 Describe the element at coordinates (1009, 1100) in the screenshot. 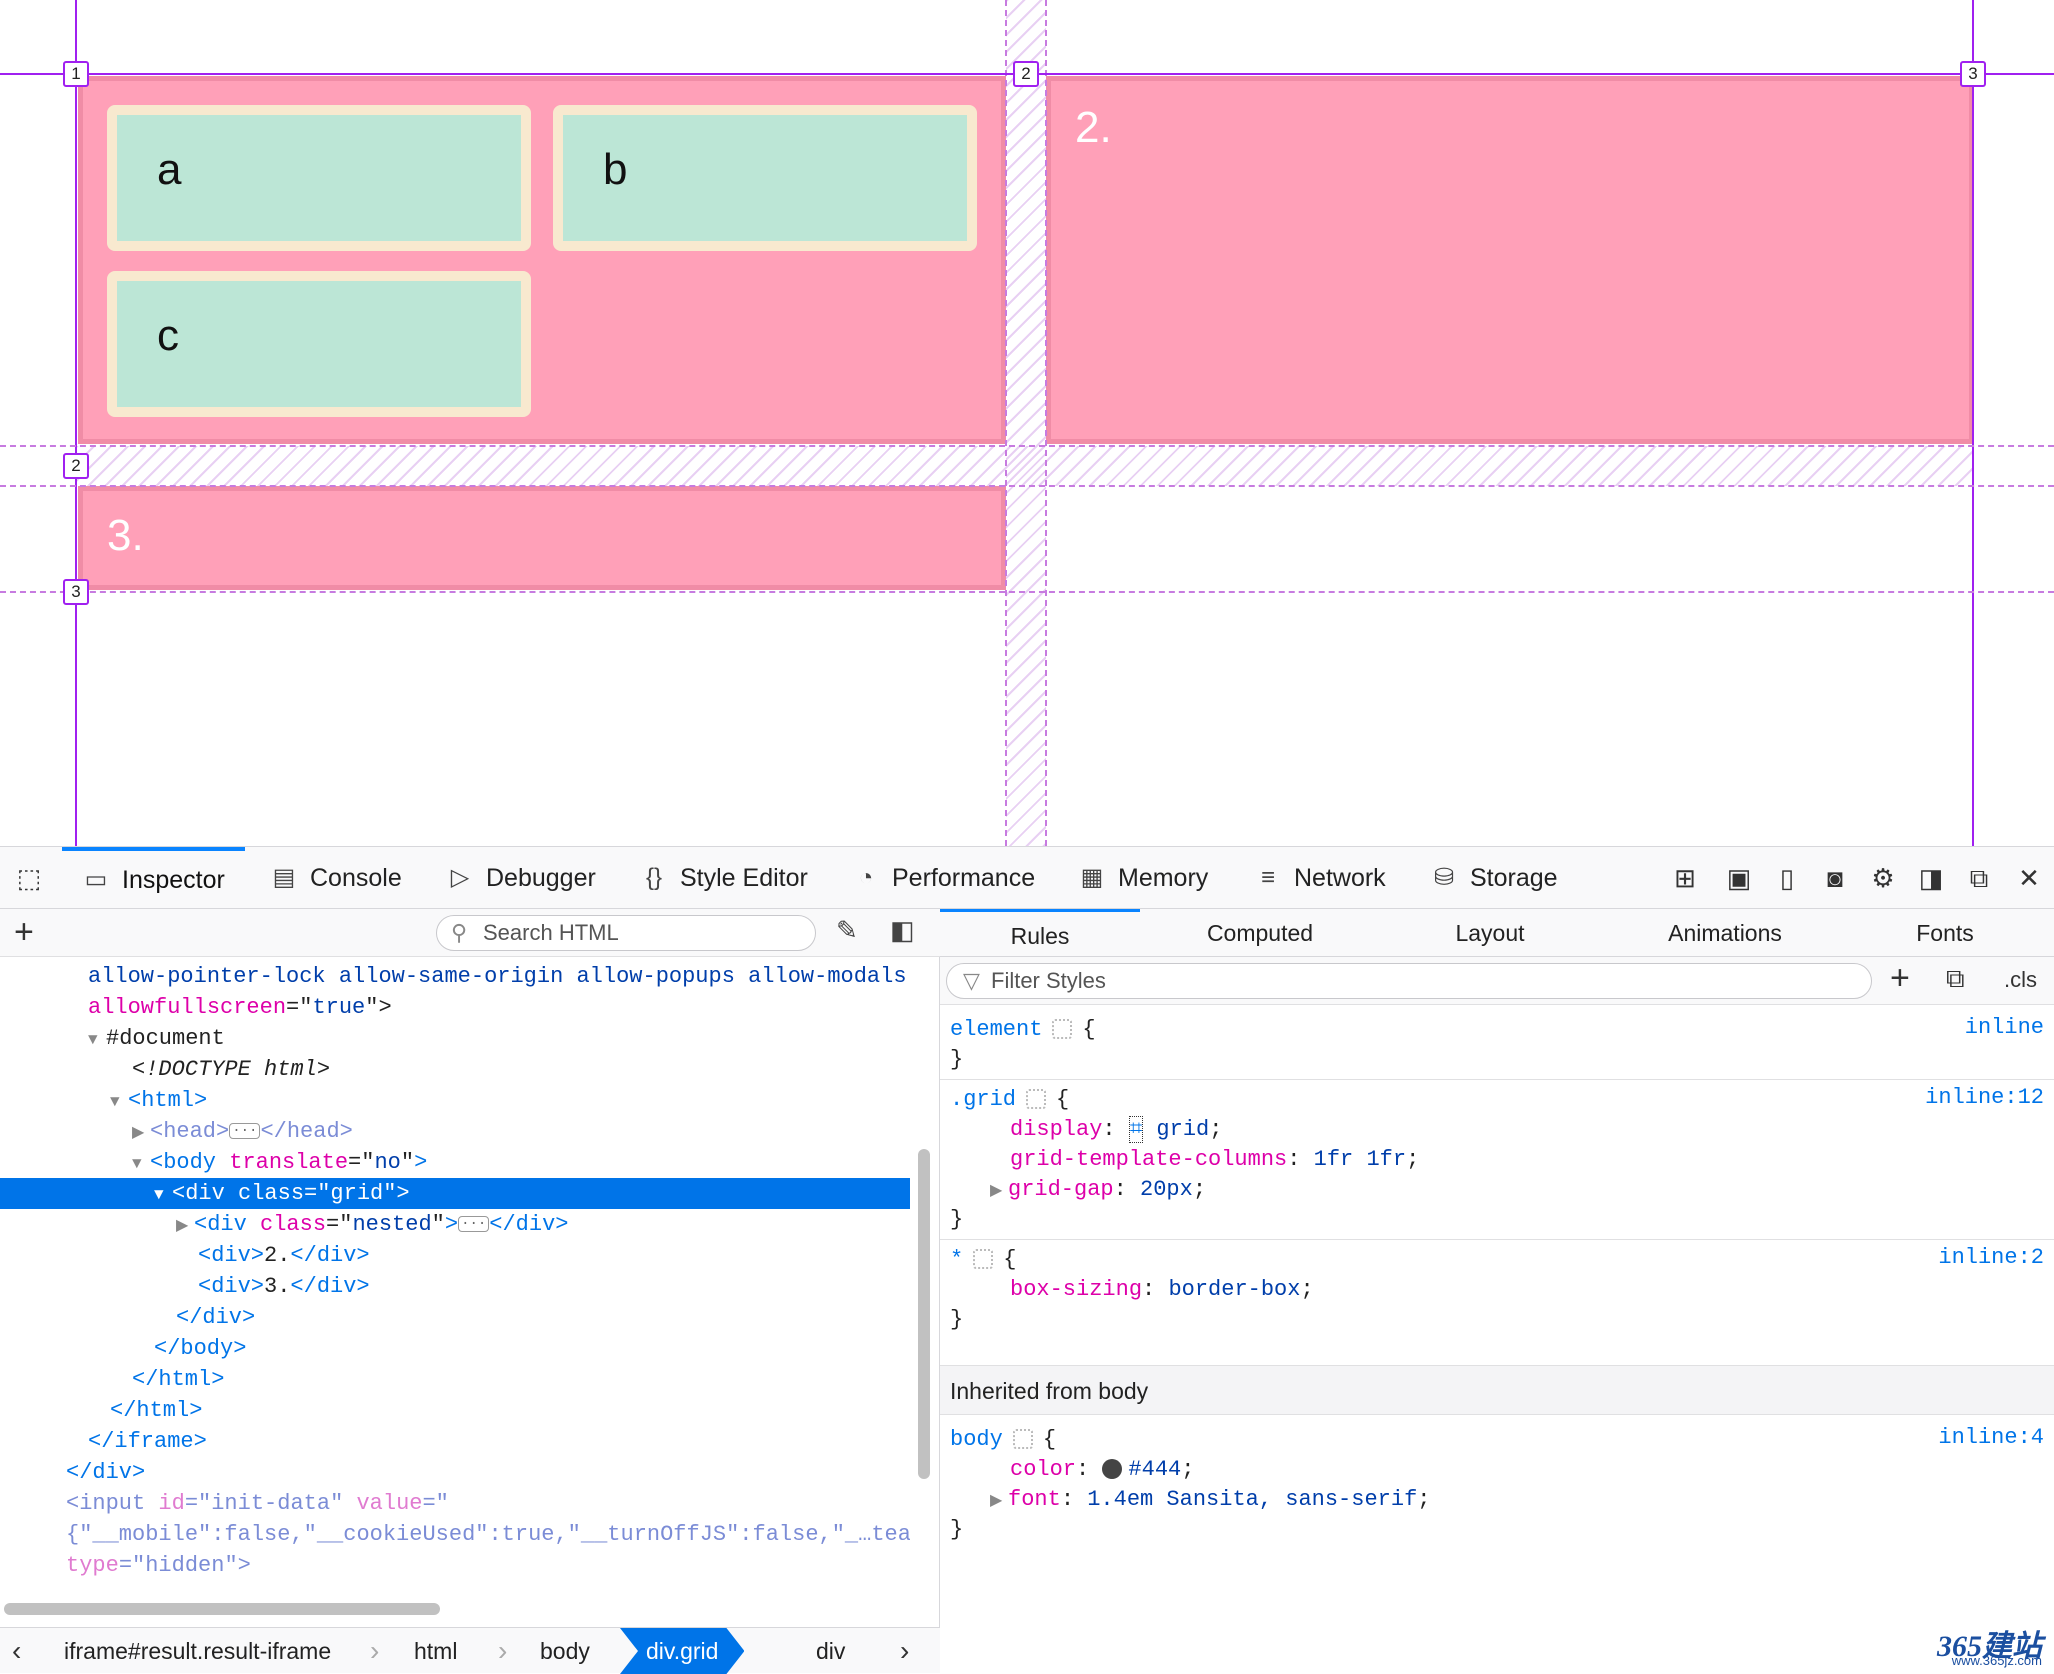

I see `rule-selector: .grid{` at that location.